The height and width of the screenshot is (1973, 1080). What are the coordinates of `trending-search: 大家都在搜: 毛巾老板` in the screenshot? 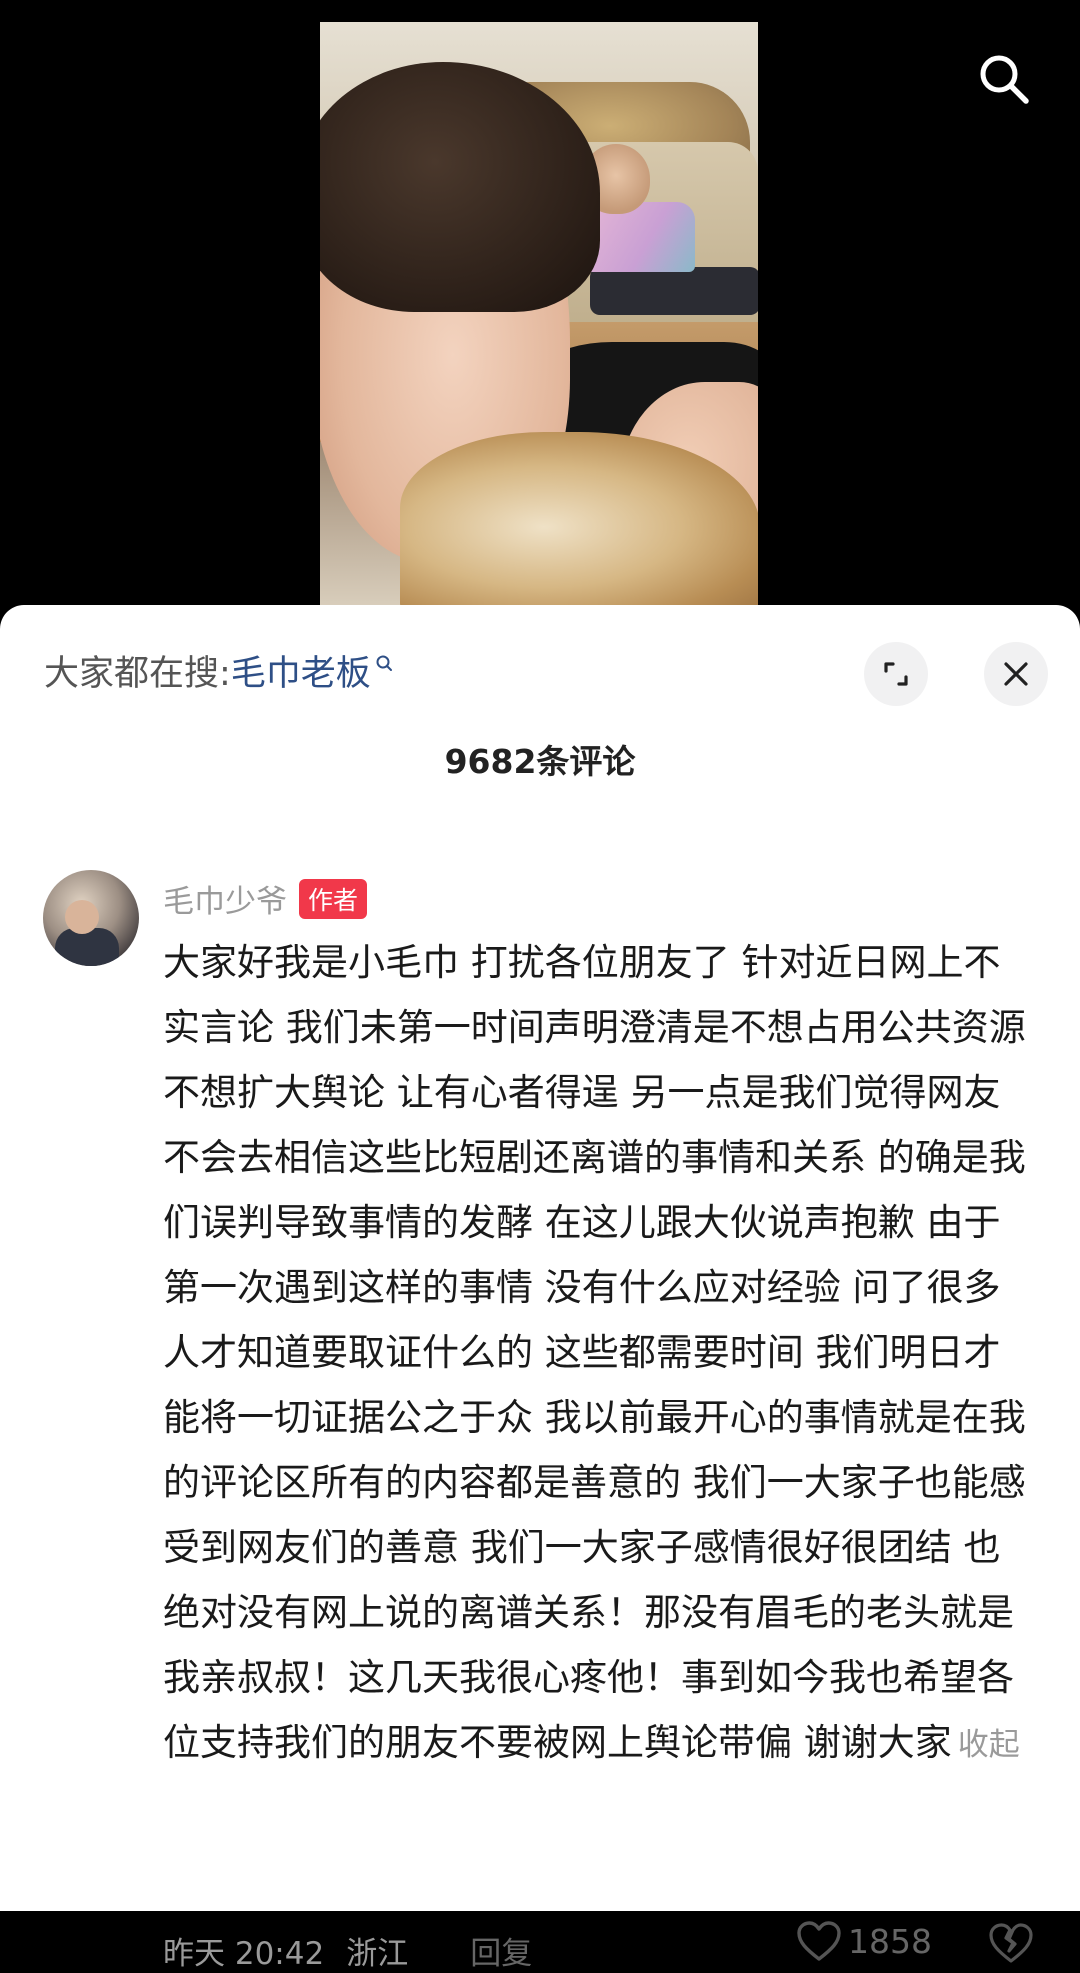 It's located at (218, 670).